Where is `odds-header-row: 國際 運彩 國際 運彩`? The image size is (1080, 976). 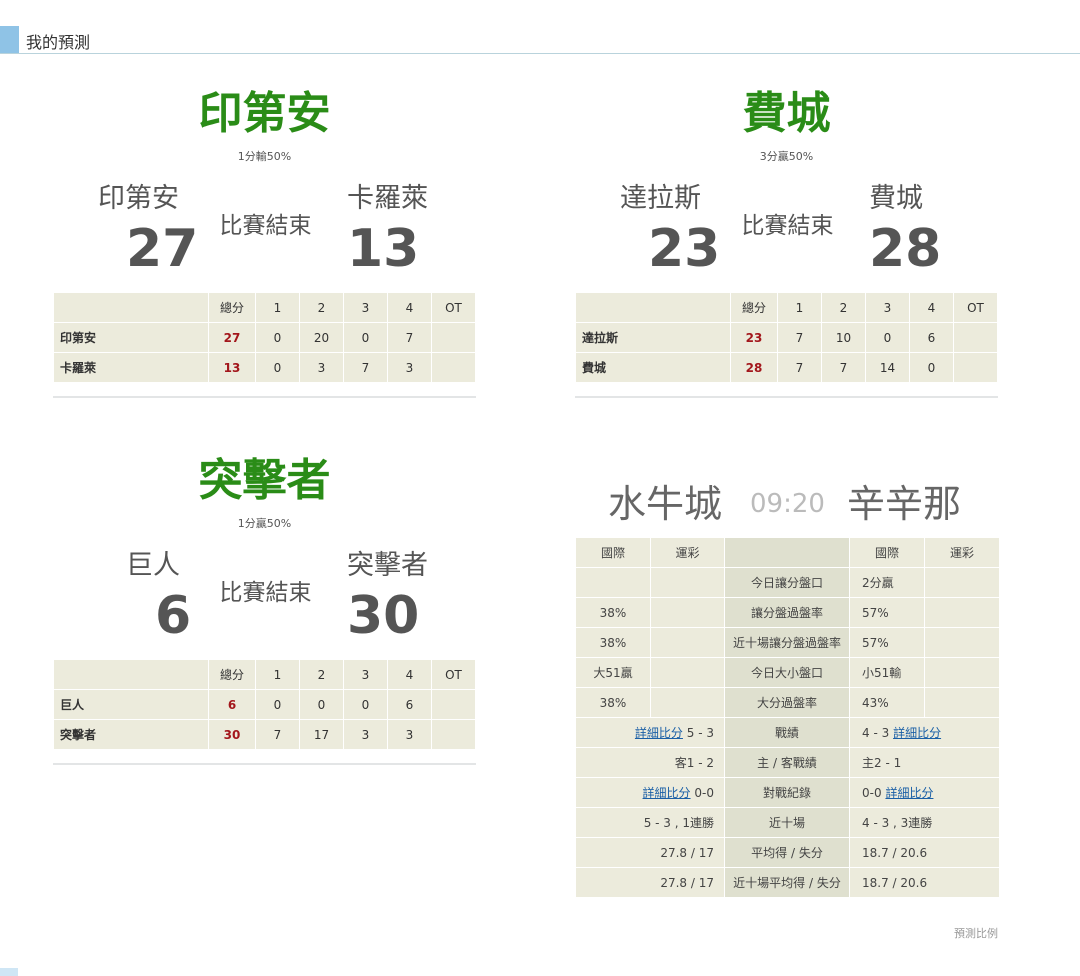
odds-header-row: 國際 運彩 國際 運彩 is located at coordinates (787, 552).